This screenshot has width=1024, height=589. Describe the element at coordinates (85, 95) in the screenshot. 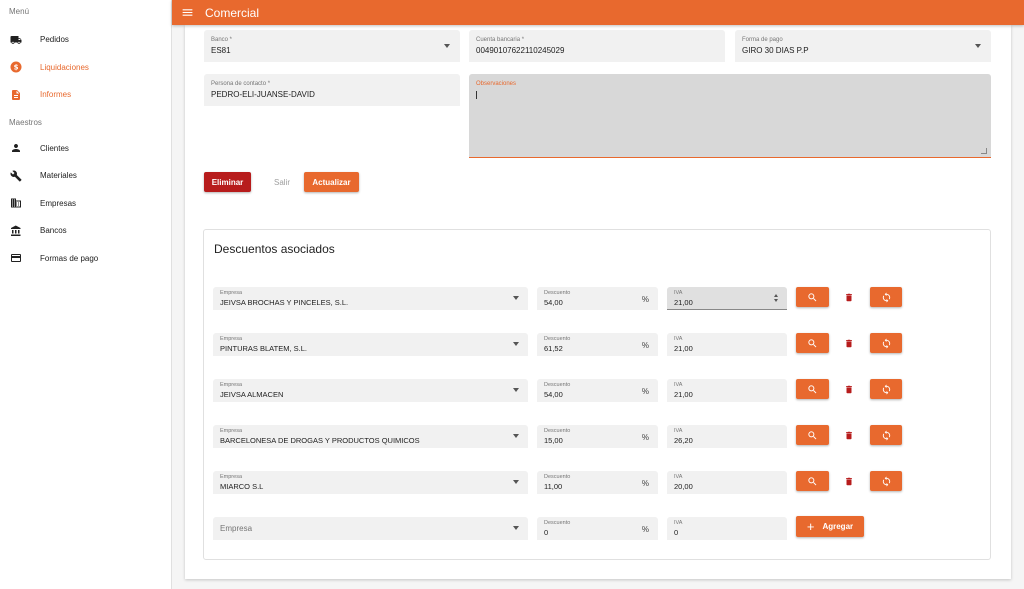

I see `sidebar-item-informes: Informes` at that location.